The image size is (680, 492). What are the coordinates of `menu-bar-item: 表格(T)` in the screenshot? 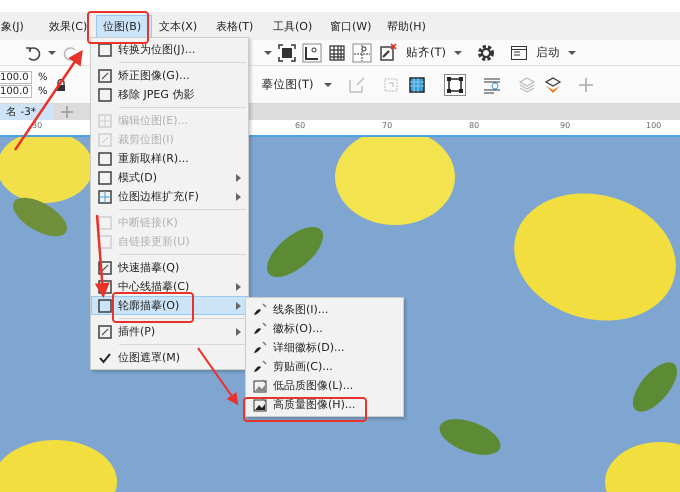 It's located at (237, 26).